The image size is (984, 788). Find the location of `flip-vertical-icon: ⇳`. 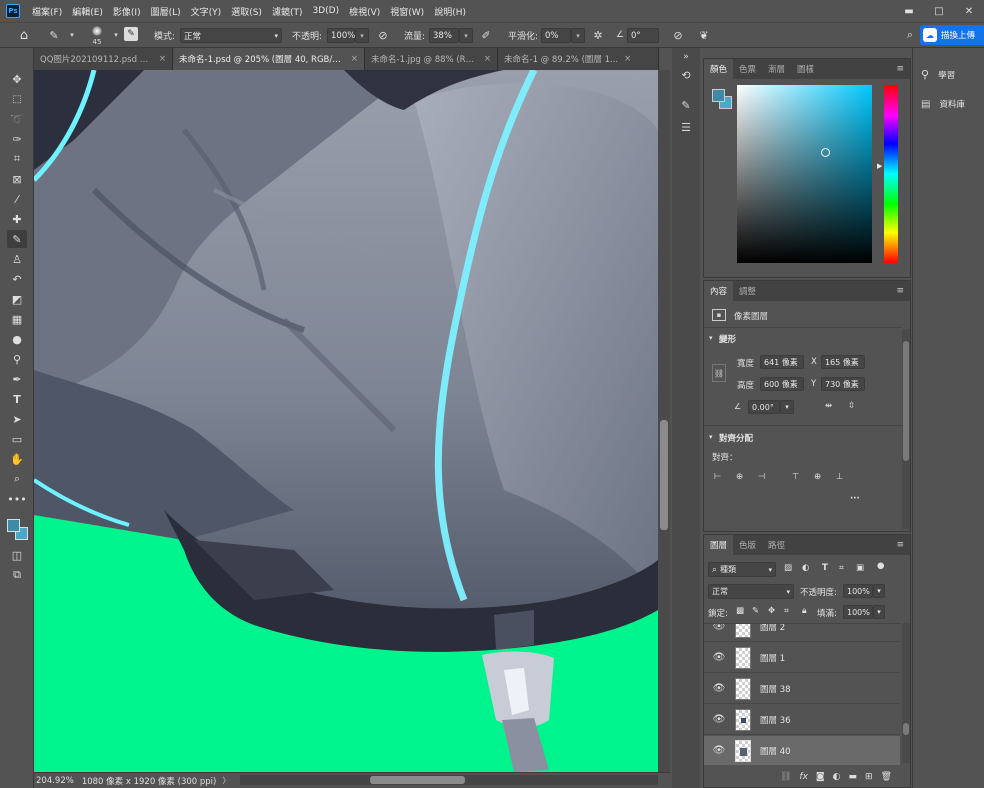

flip-vertical-icon: ⇳ is located at coordinates (851, 406).